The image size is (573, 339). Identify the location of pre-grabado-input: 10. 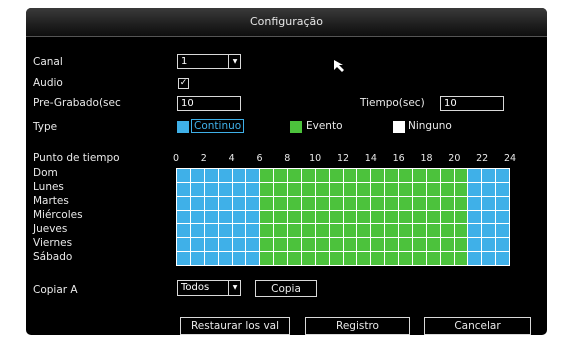
(209, 103).